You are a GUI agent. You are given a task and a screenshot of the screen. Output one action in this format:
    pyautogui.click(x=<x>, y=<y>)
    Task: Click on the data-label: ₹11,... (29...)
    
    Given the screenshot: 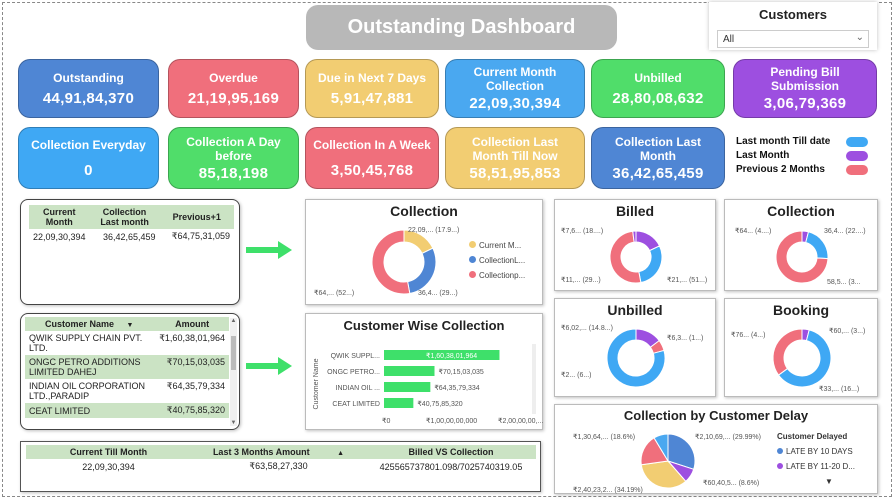 What is the action you would take?
    pyautogui.click(x=581, y=280)
    